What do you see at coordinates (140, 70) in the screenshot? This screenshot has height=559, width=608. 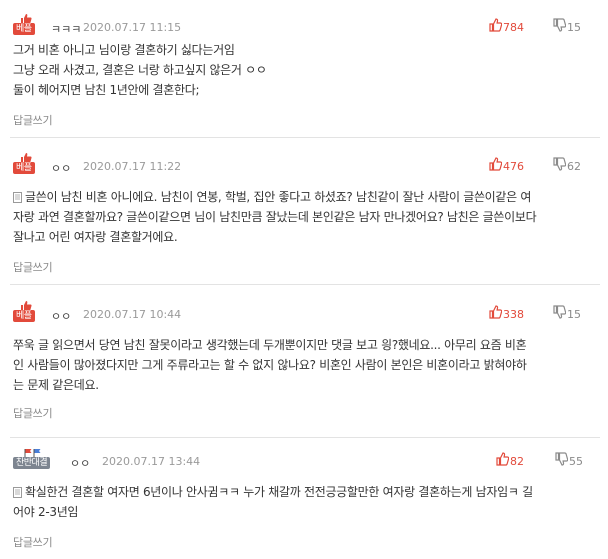 I see `comment-line: 그냥 오래 사겼고, 결혼은 너랑 하고싶지 않은거 ㅇㅇ` at bounding box center [140, 70].